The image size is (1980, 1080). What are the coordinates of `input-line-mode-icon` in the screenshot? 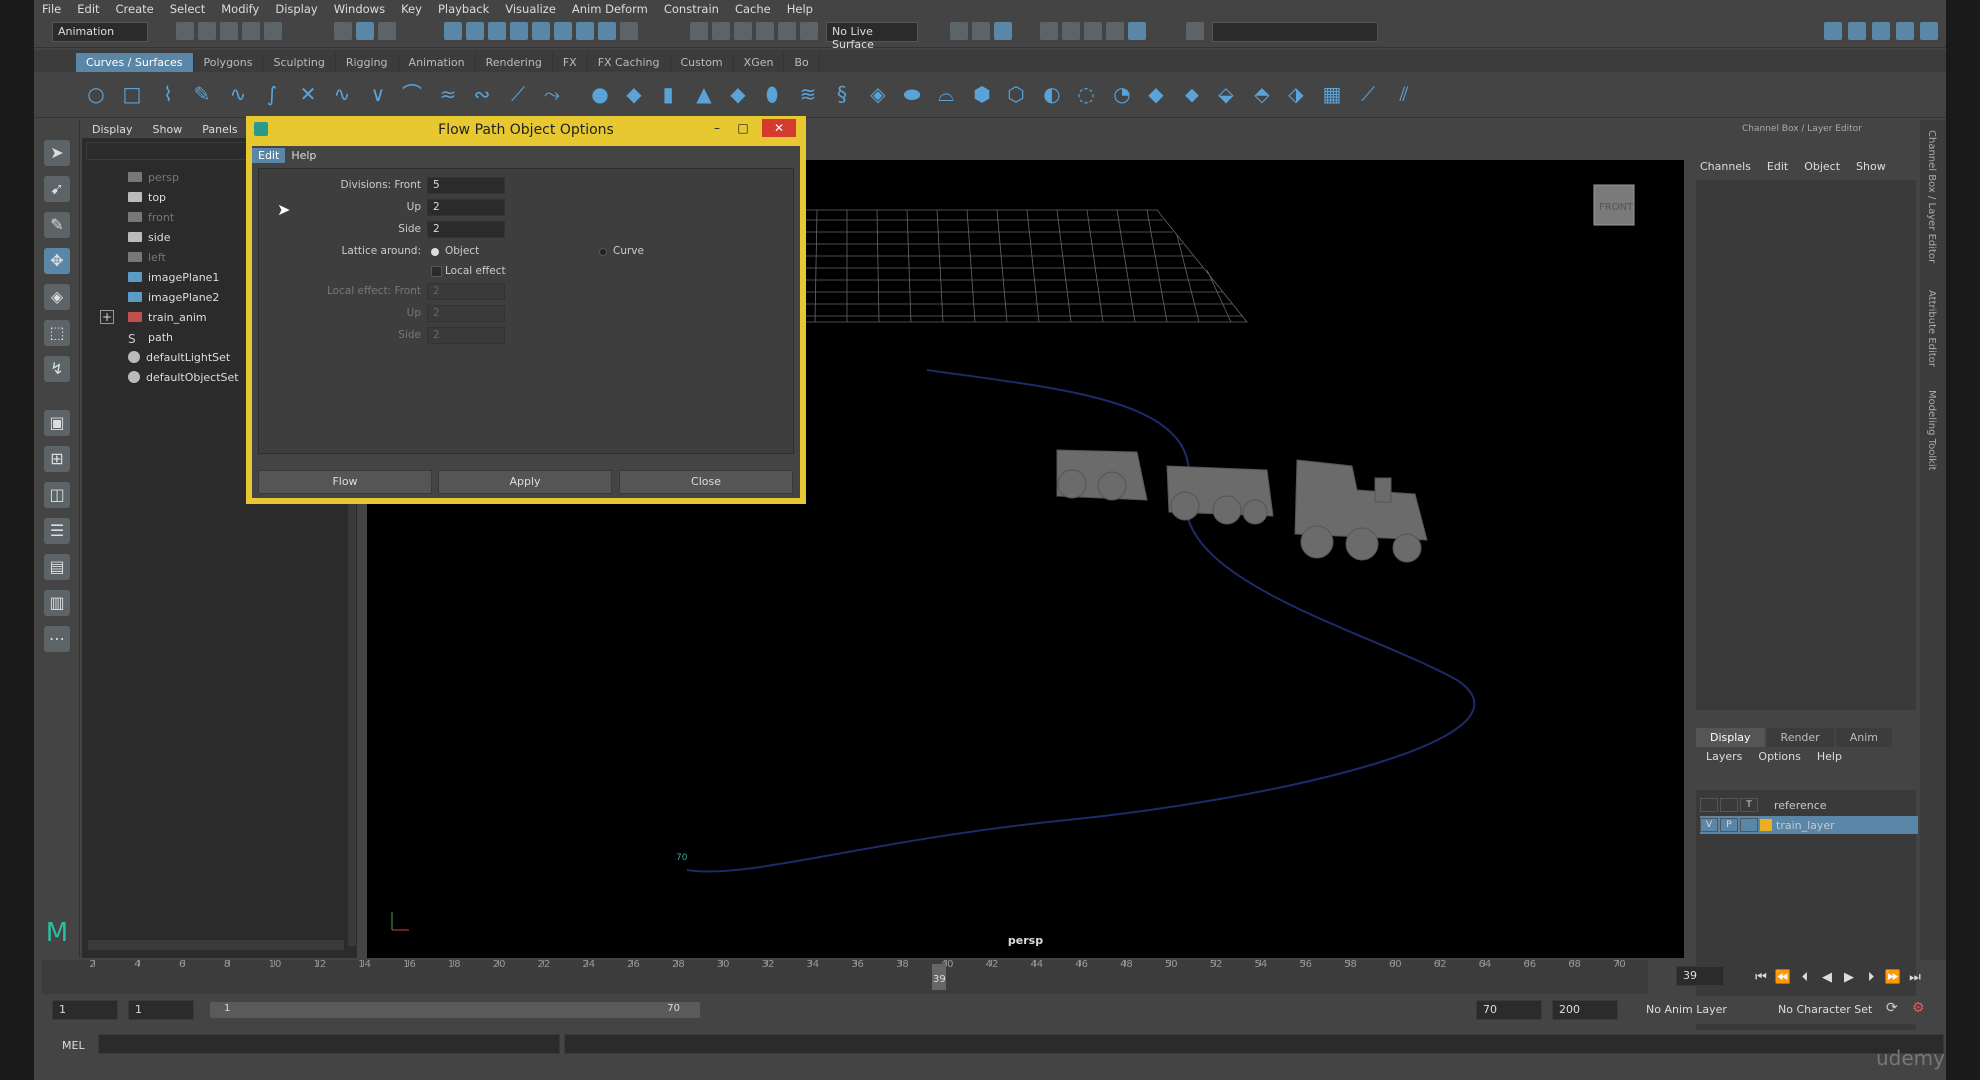 It's located at (1195, 31).